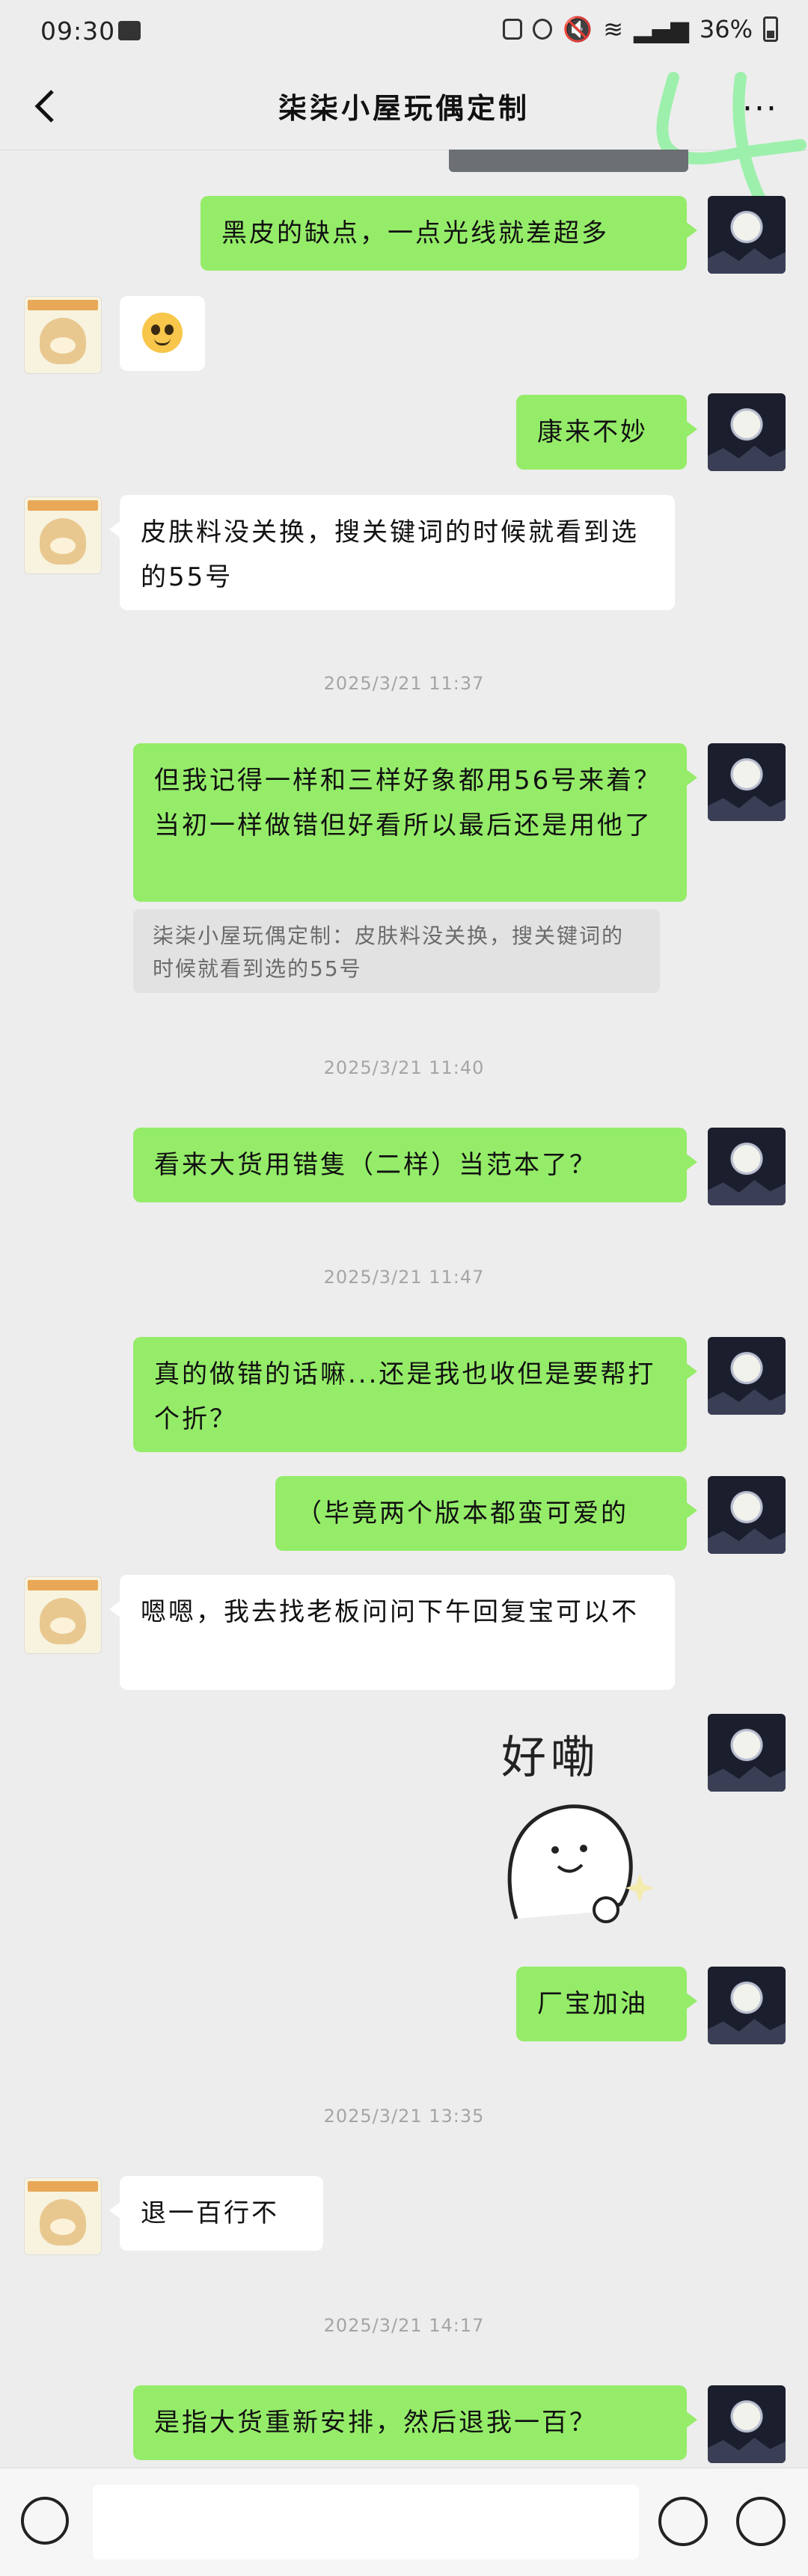  Describe the element at coordinates (760, 109) in the screenshot. I see `more-options-icon: ···` at that location.